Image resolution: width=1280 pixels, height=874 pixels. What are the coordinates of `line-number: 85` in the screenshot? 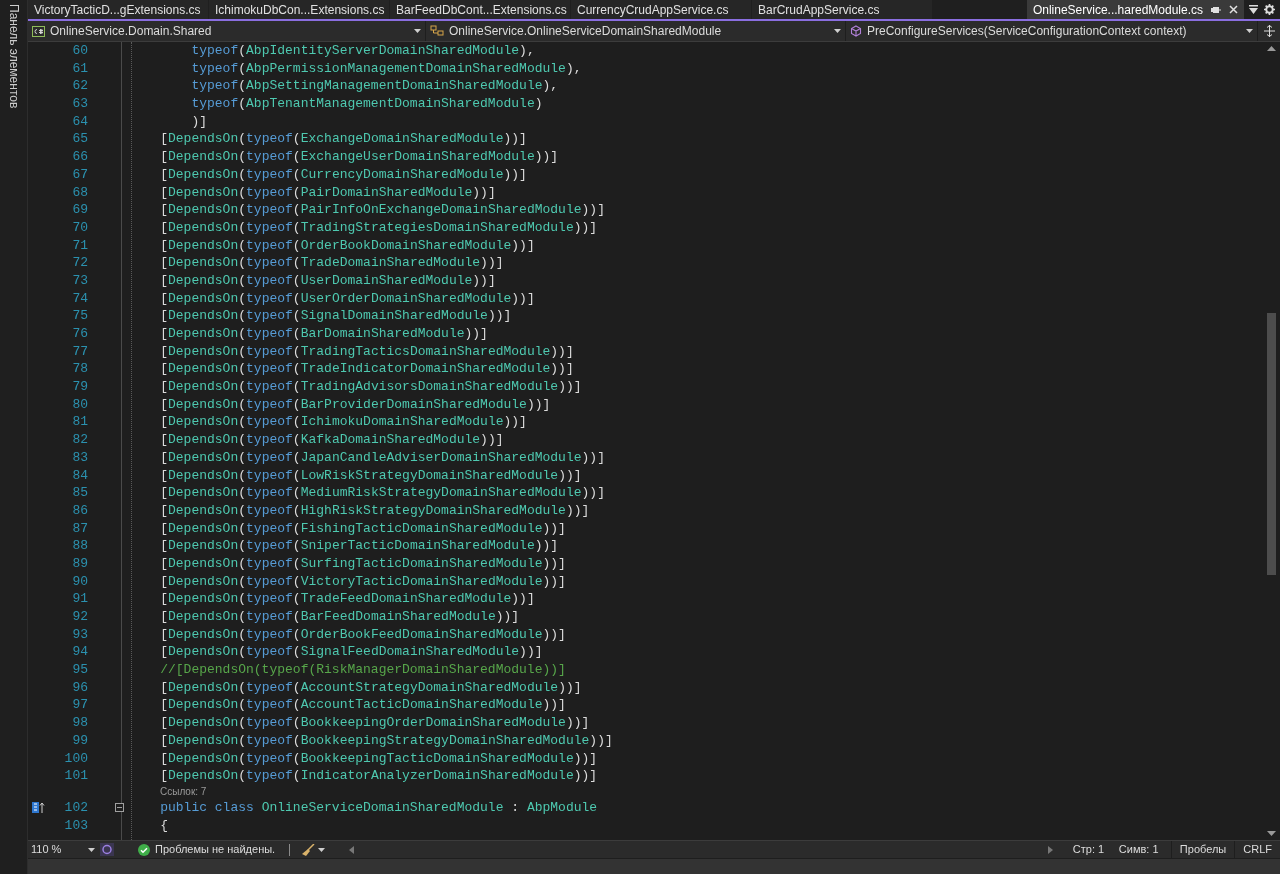 It's located at (79, 493).